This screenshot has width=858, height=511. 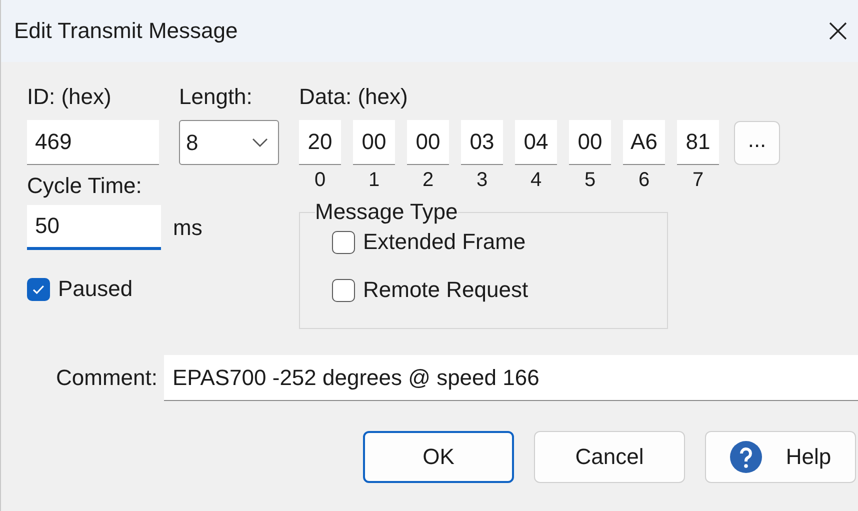 What do you see at coordinates (320, 142) in the screenshot?
I see `data-byte-field: 20` at bounding box center [320, 142].